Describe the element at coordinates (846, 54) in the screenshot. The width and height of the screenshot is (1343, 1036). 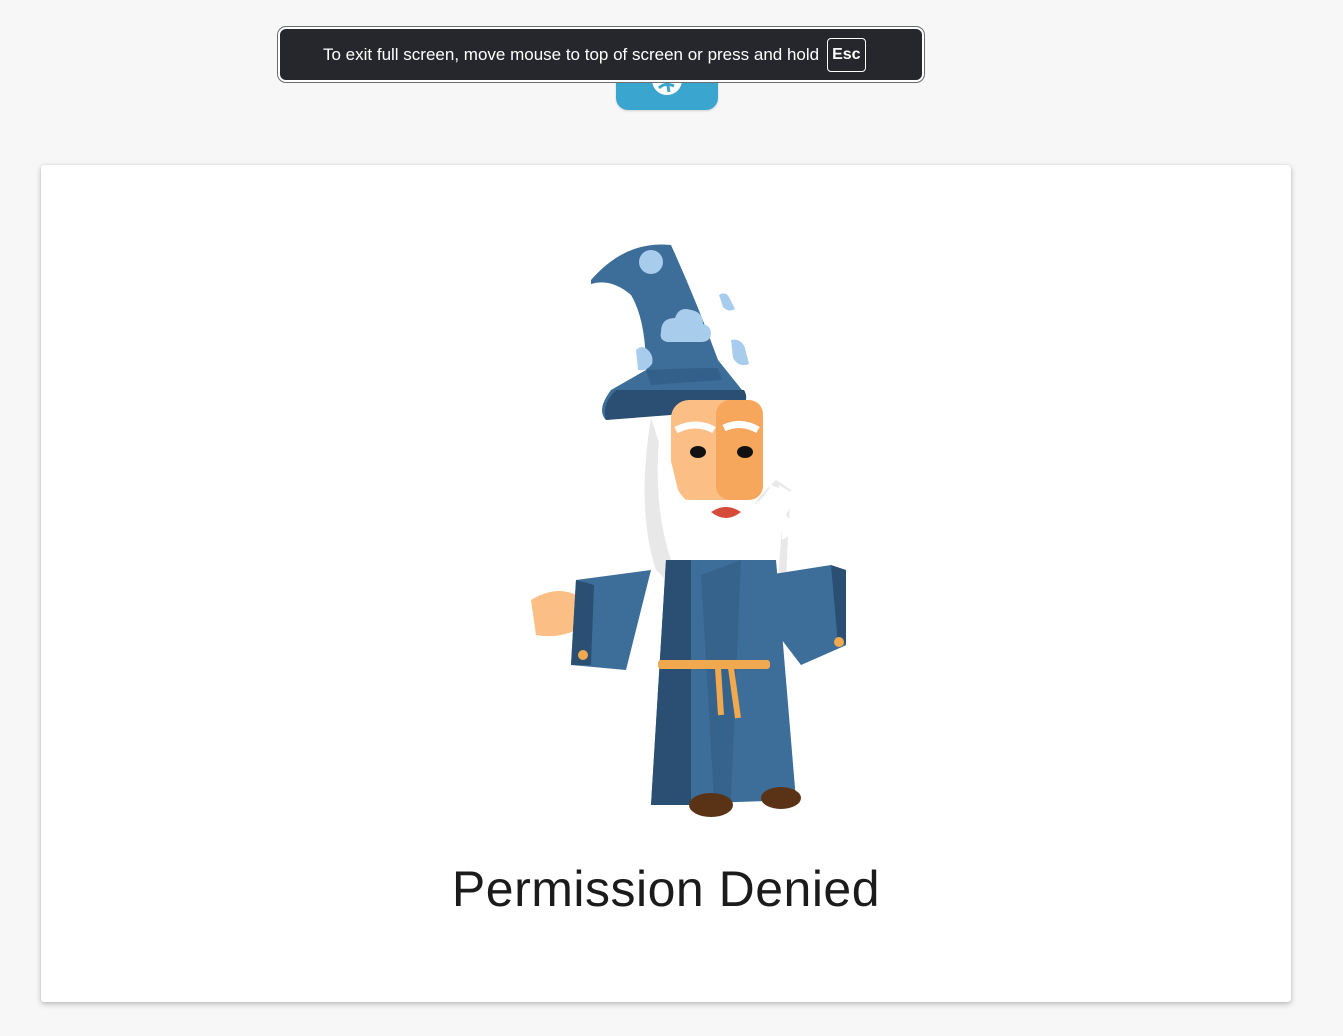
I see `esc-key-badge: Esc` at that location.